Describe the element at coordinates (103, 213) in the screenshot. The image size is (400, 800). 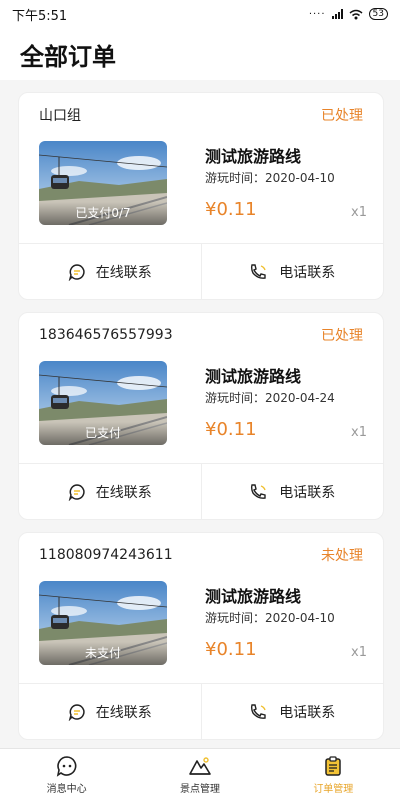
I see `payment-tag: 已支付0/7` at that location.